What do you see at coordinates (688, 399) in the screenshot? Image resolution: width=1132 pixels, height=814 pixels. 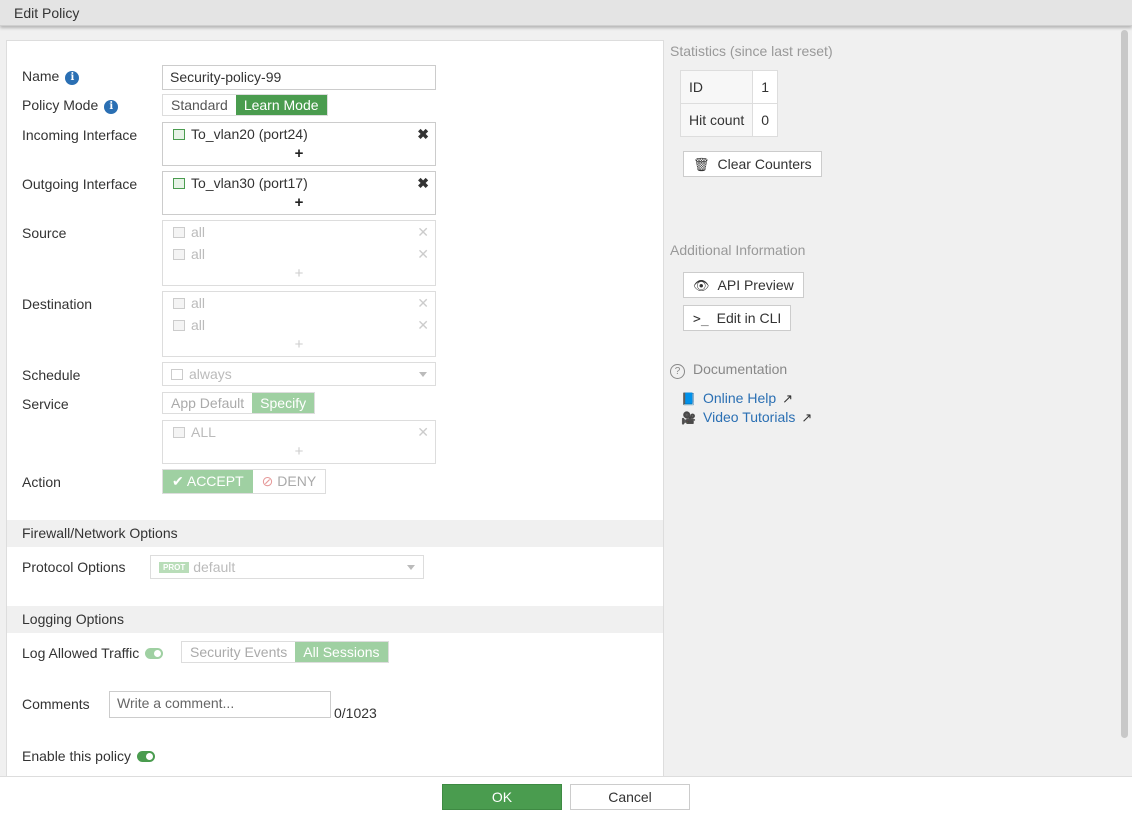 I see `book-icon: 📘` at bounding box center [688, 399].